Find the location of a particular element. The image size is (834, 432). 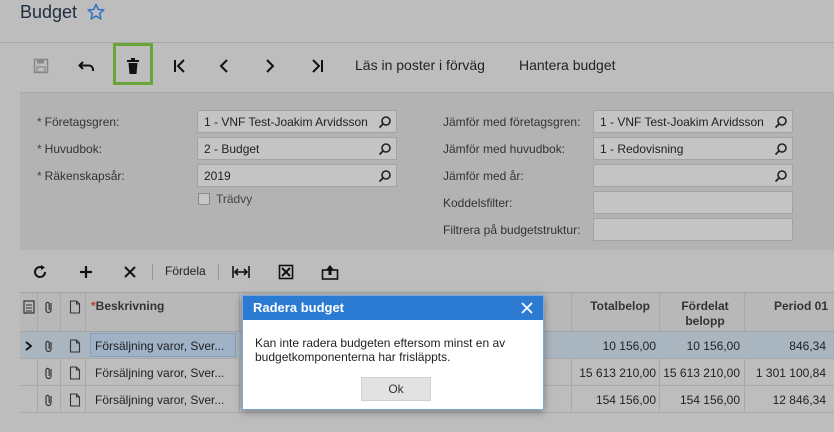

undo-icon is located at coordinates (86, 66).